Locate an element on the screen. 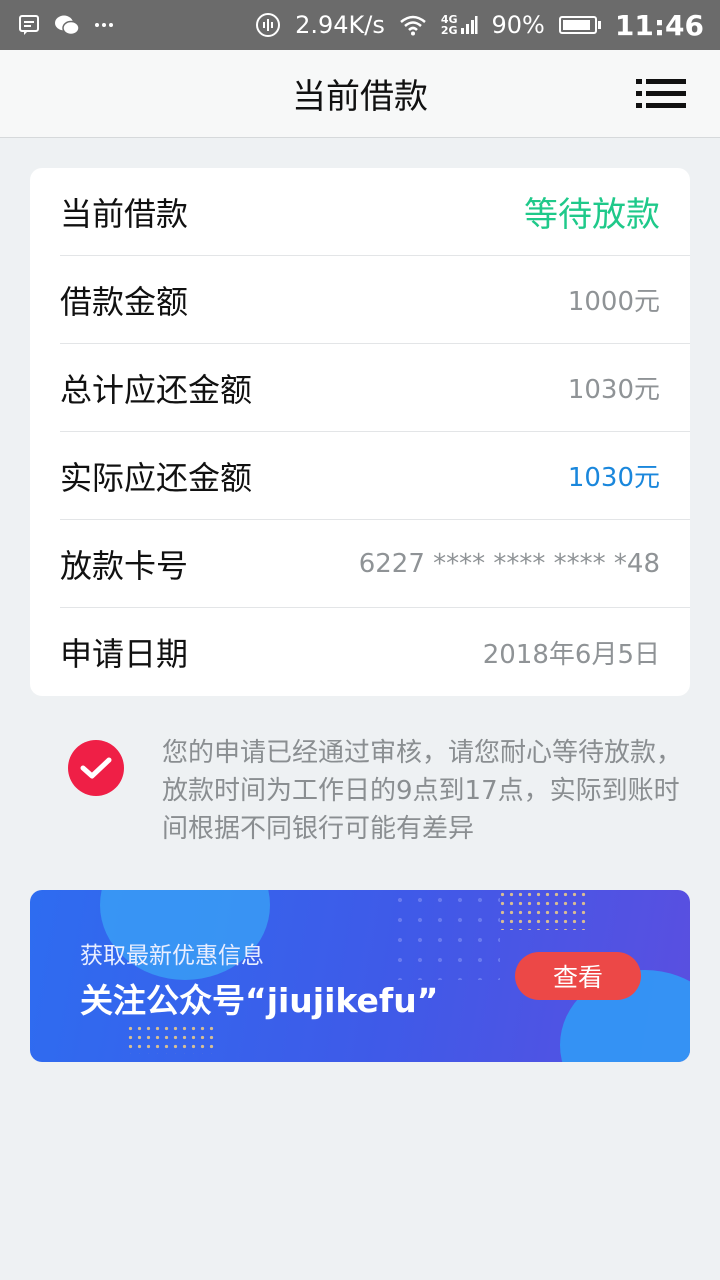 The width and height of the screenshot is (720, 1280). app-header: 当前借款 is located at coordinates (360, 94).